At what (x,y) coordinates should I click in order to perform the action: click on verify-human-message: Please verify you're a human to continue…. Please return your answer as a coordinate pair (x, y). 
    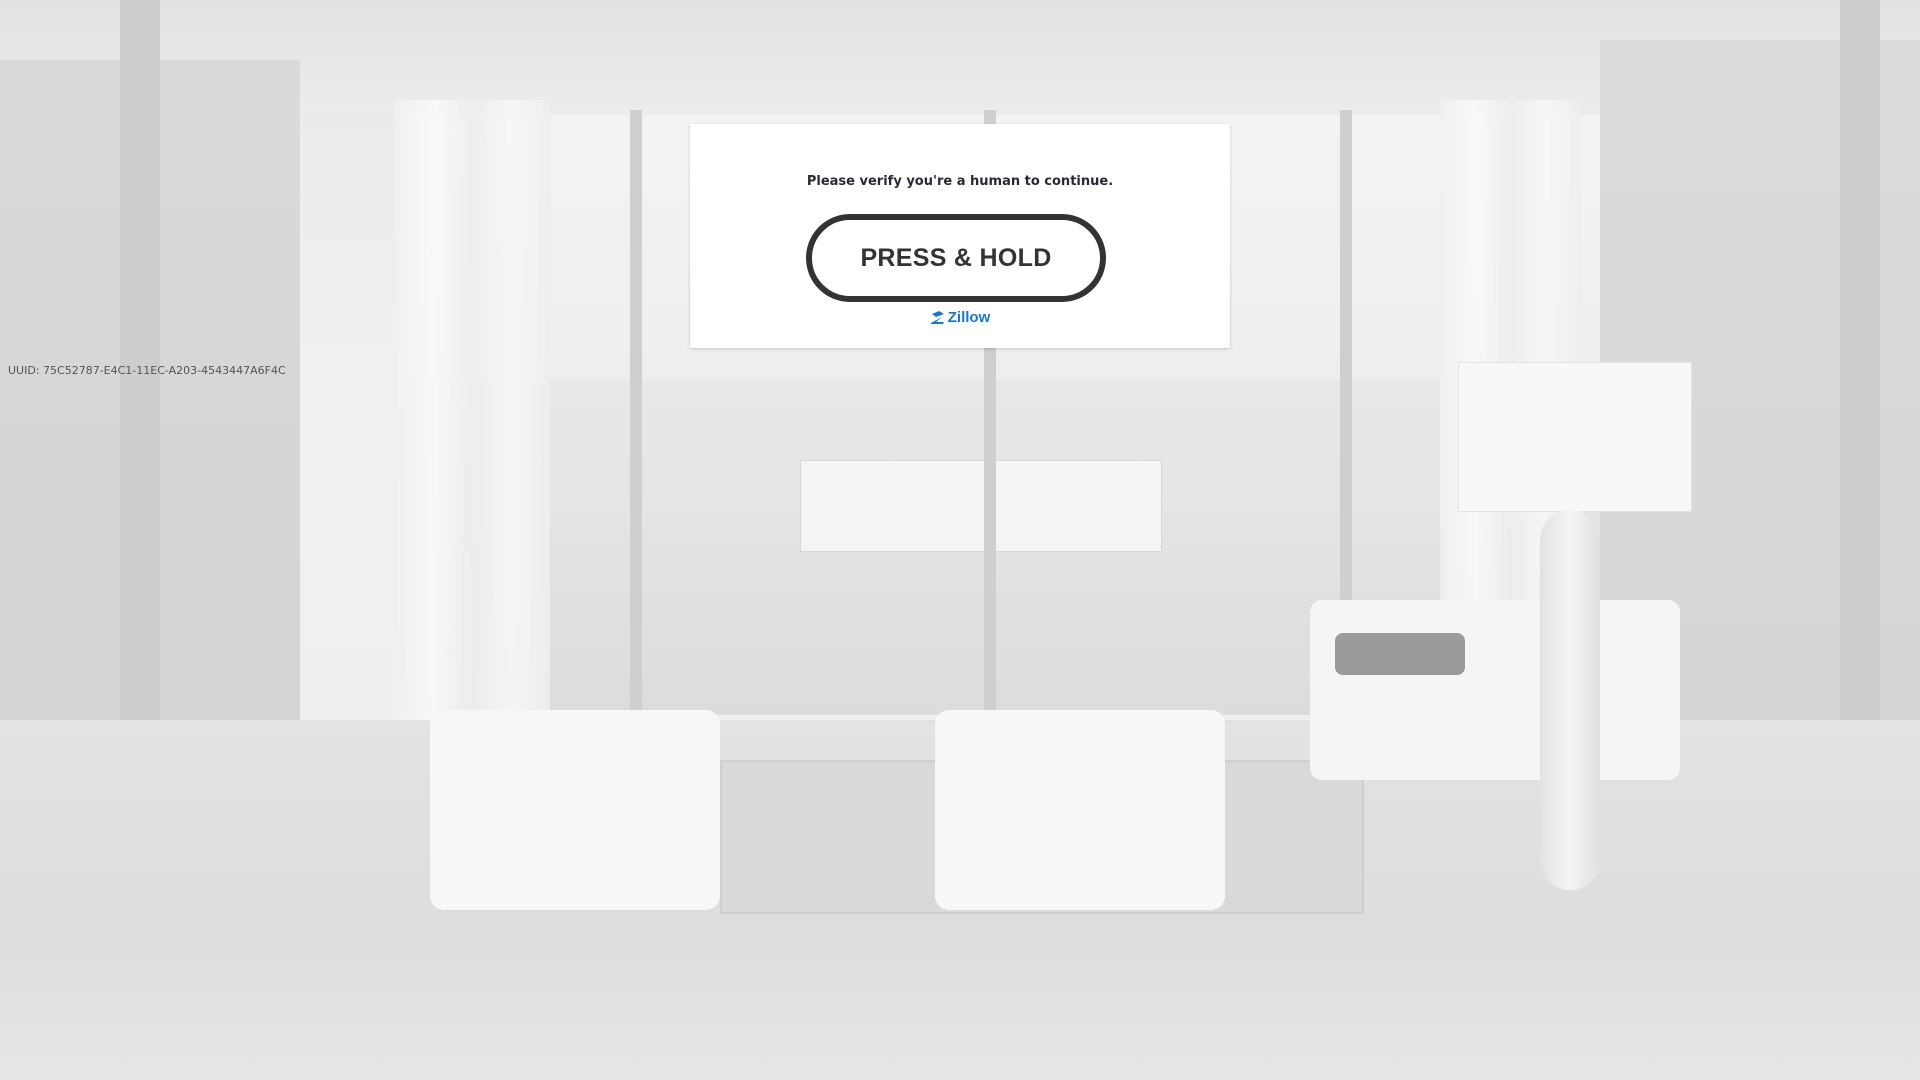
    Looking at the image, I should click on (960, 181).